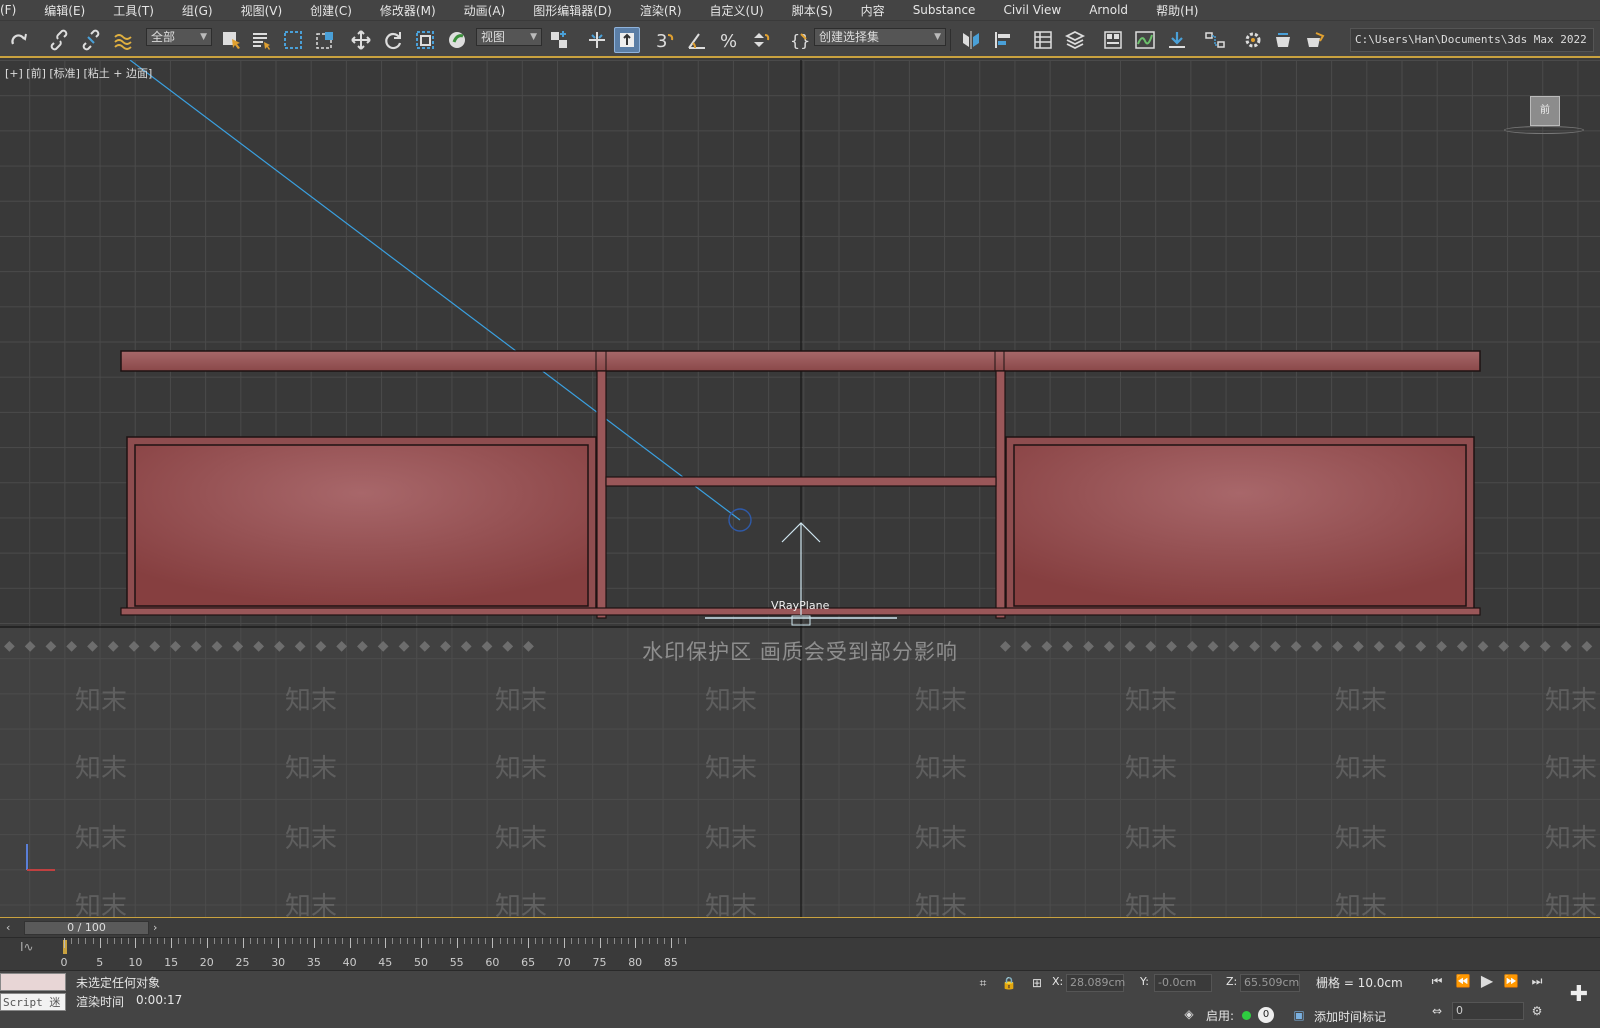 The width and height of the screenshot is (1600, 1028). Describe the element at coordinates (1075, 40) in the screenshot. I see `toggle-layers-icon` at that location.